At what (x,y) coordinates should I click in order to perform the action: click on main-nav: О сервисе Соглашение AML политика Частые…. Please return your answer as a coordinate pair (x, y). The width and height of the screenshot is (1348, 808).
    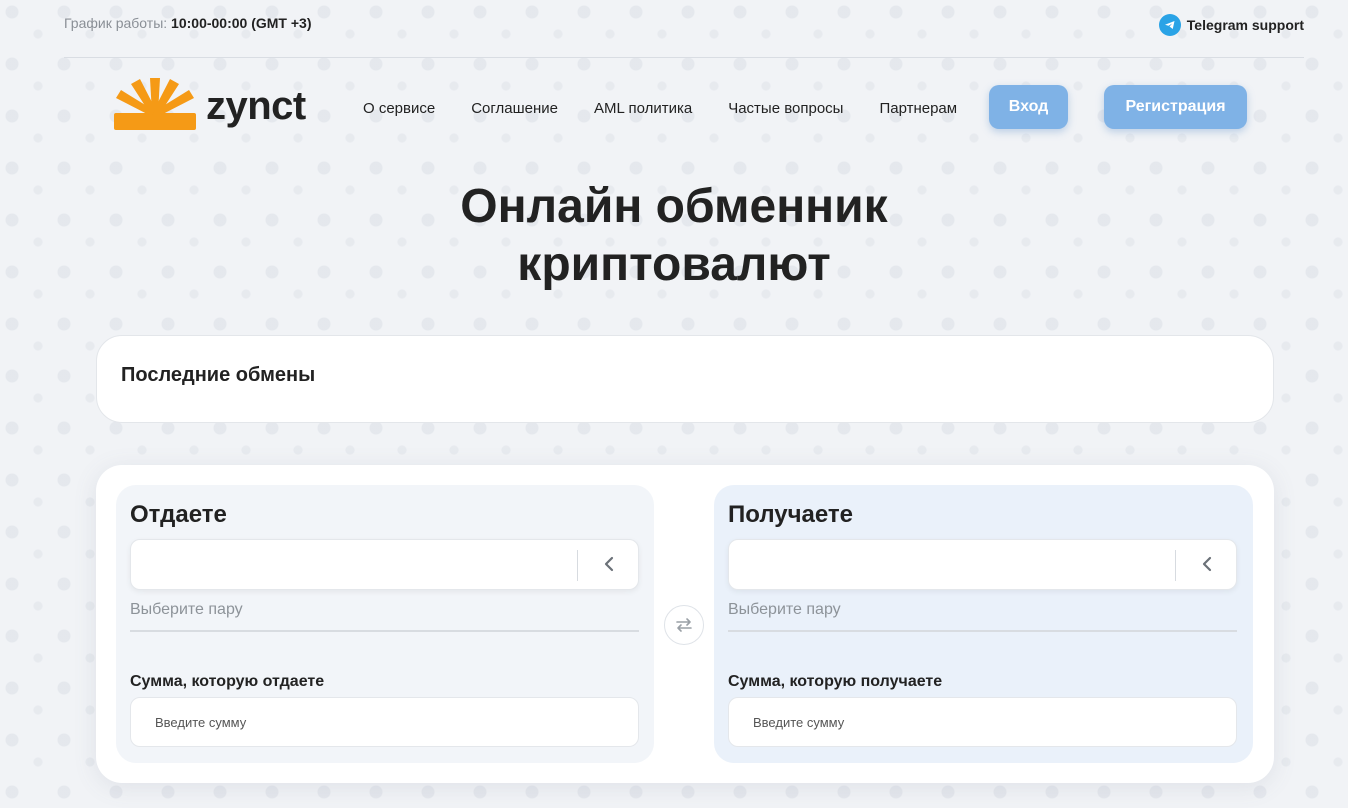
    Looking at the image, I should click on (678, 108).